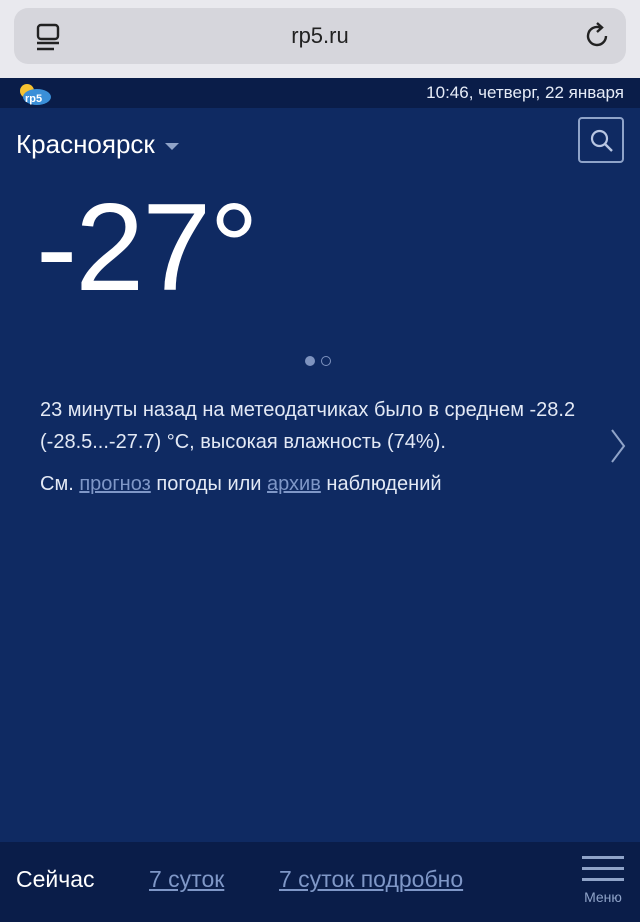 The width and height of the screenshot is (640, 922). What do you see at coordinates (603, 886) in the screenshot?
I see `menu-button: Меню` at bounding box center [603, 886].